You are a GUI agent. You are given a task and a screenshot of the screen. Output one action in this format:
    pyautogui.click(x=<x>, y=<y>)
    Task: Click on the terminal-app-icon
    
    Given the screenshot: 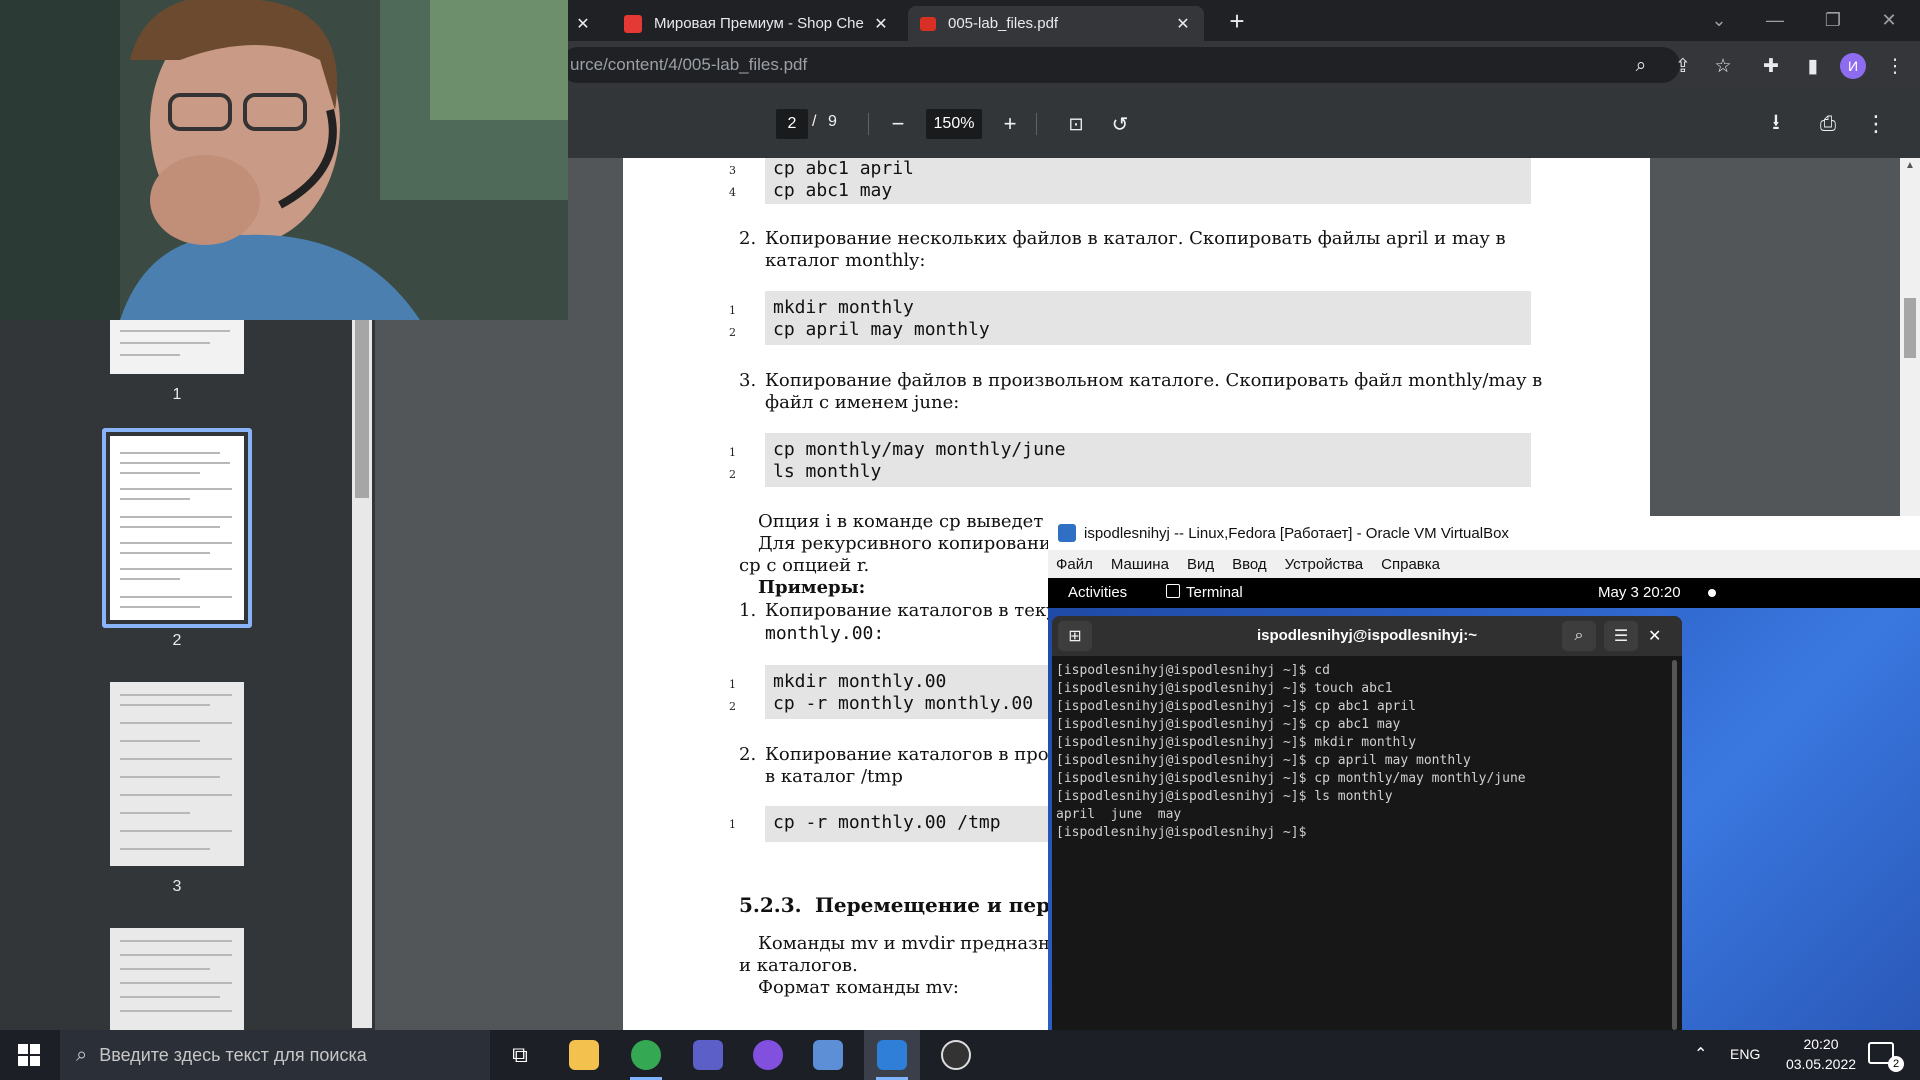 What is the action you would take?
    pyautogui.click(x=1173, y=591)
    